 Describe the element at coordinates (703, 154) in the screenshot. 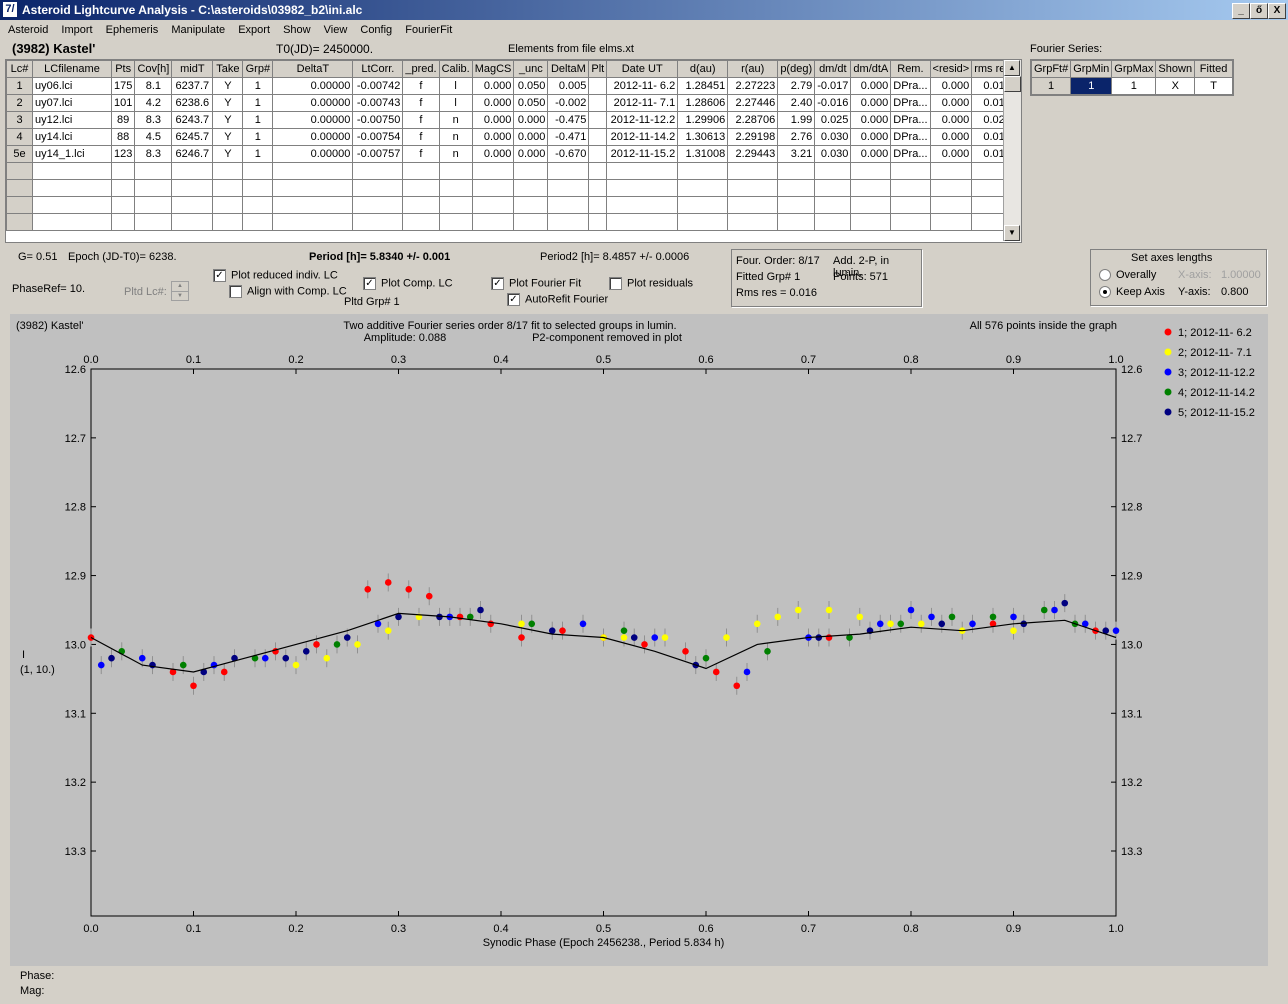

I see `lc-cell: 1.31008` at that location.